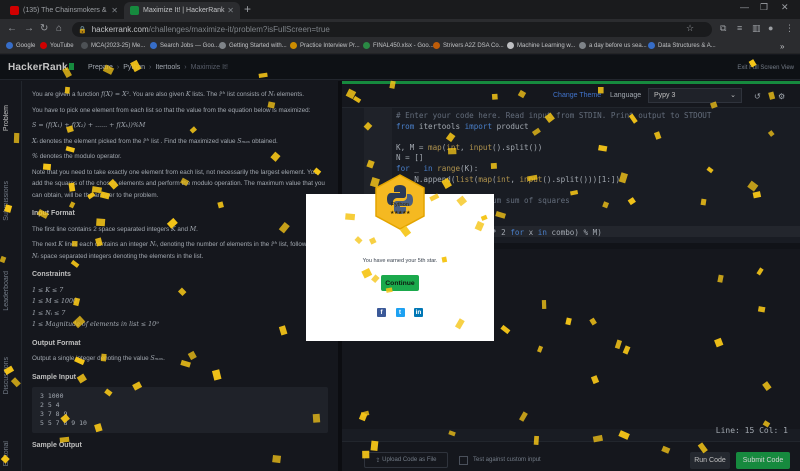  Describe the element at coordinates (400, 283) in the screenshot. I see `continue-button: Continue` at that location.